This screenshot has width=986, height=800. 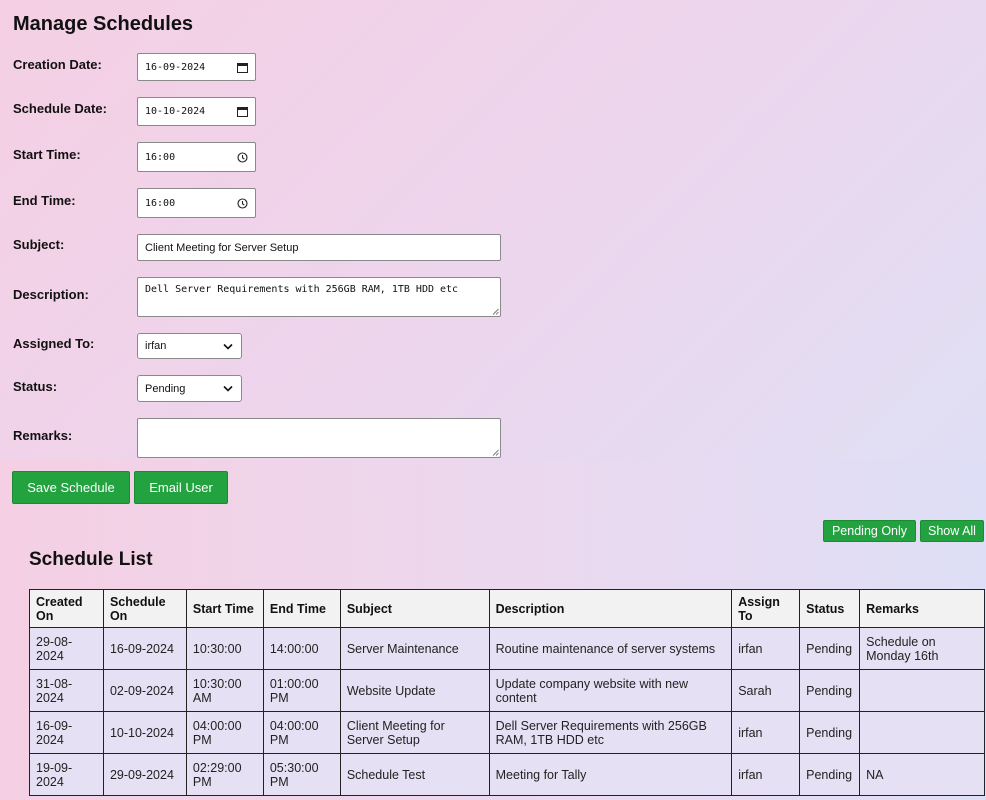 What do you see at coordinates (610, 774) in the screenshot?
I see `table-cell: Meeting for Tally` at bounding box center [610, 774].